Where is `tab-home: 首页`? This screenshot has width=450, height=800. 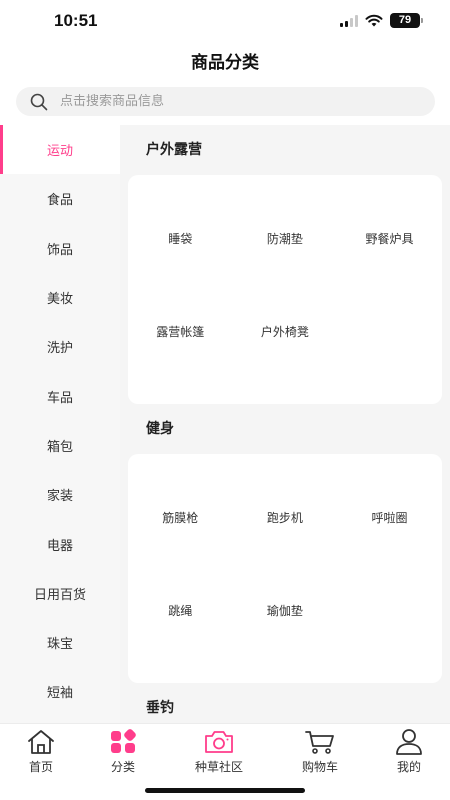 tab-home: 首页 is located at coordinates (43, 750).